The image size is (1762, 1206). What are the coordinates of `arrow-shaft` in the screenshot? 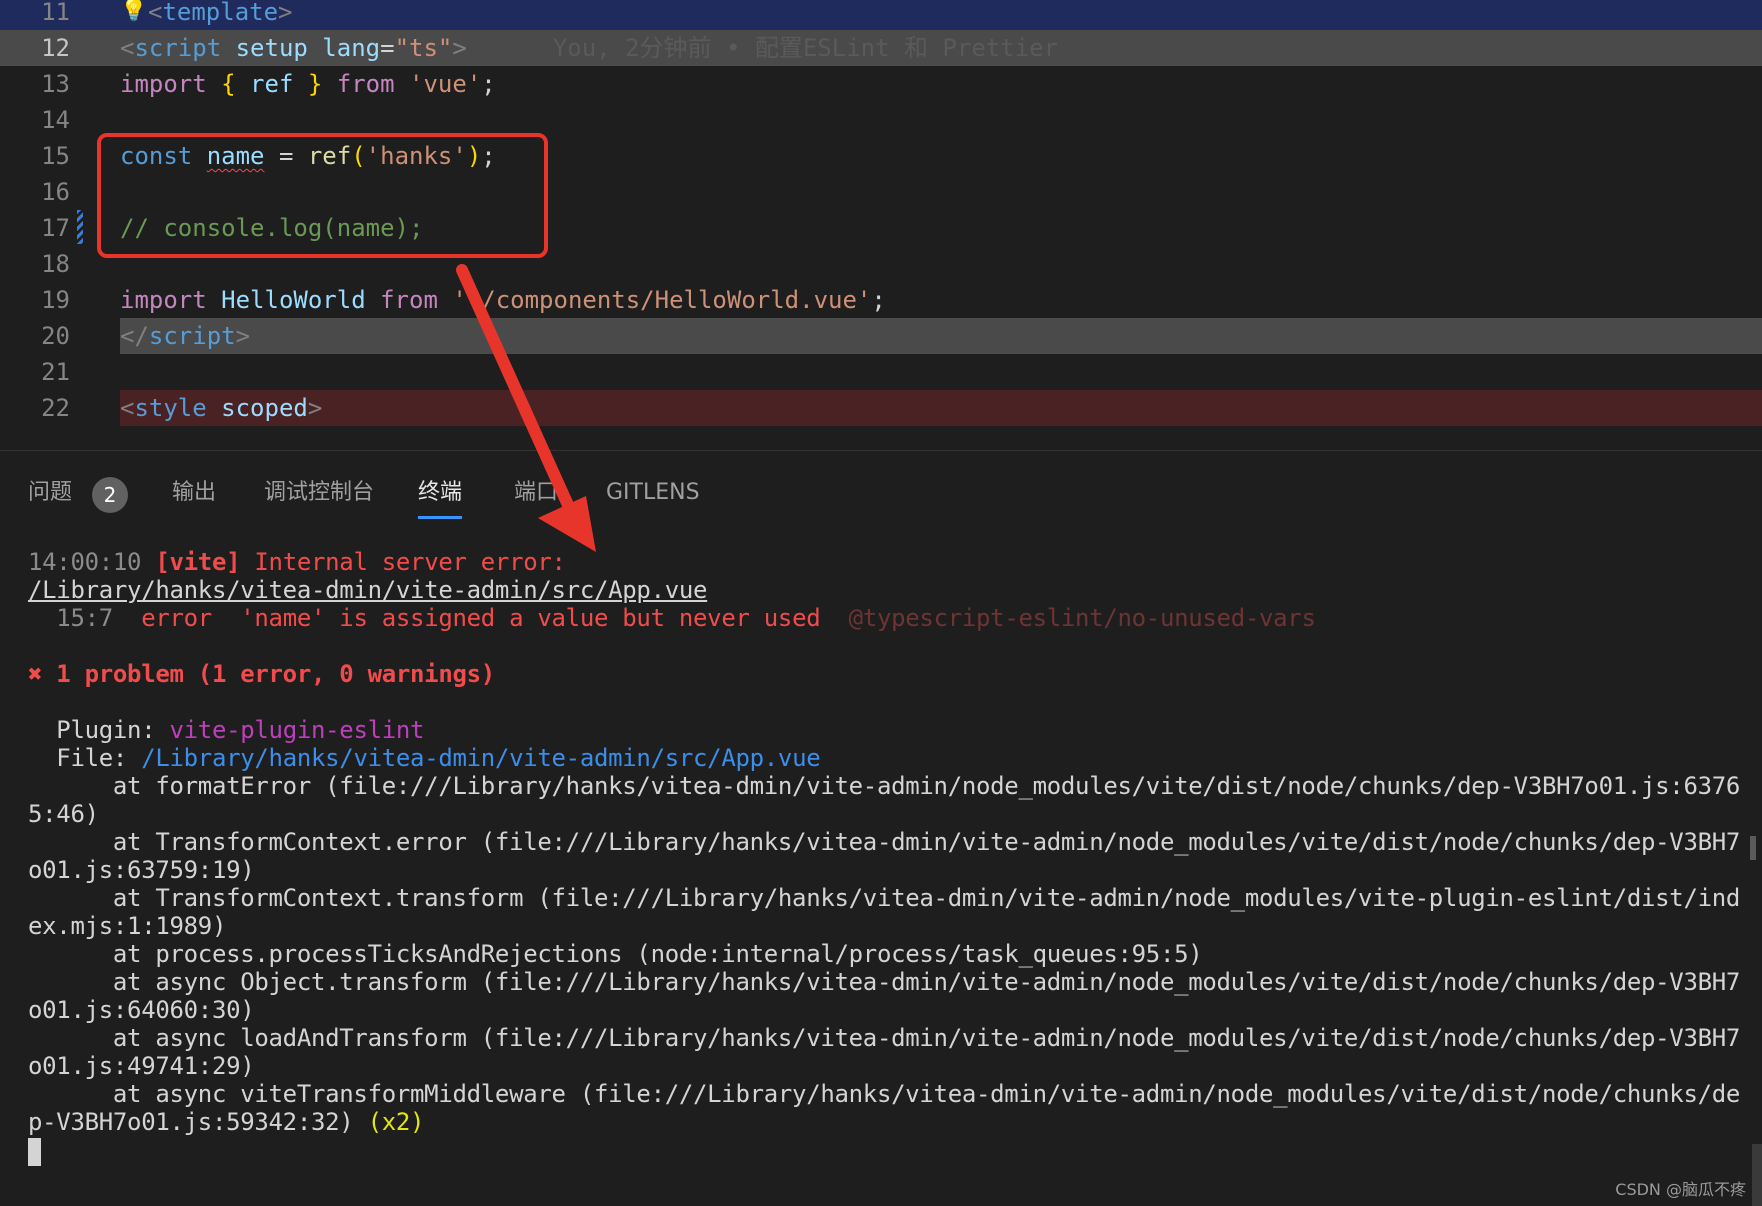 It's located at (515, 387).